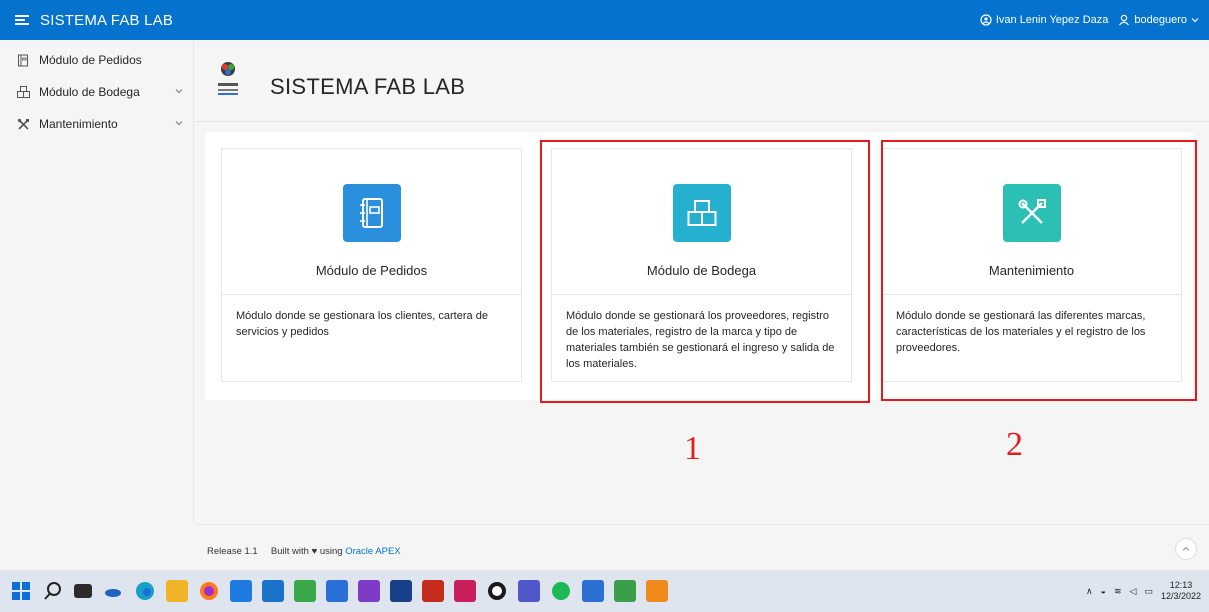 This screenshot has width=1209, height=612. What do you see at coordinates (78, 124) in the screenshot?
I see `sidebar-item-label: Mantenimiento` at bounding box center [78, 124].